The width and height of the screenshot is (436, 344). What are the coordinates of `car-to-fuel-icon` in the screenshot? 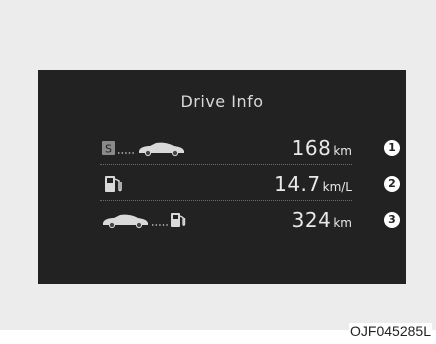 It's located at (144, 221).